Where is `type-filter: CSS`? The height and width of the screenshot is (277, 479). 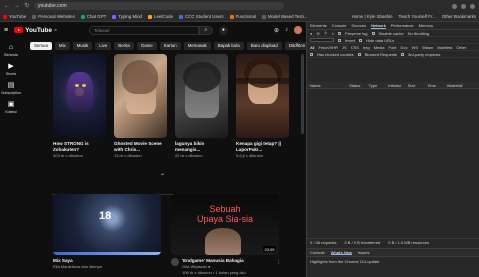 type-filter: CSS is located at coordinates (355, 47).